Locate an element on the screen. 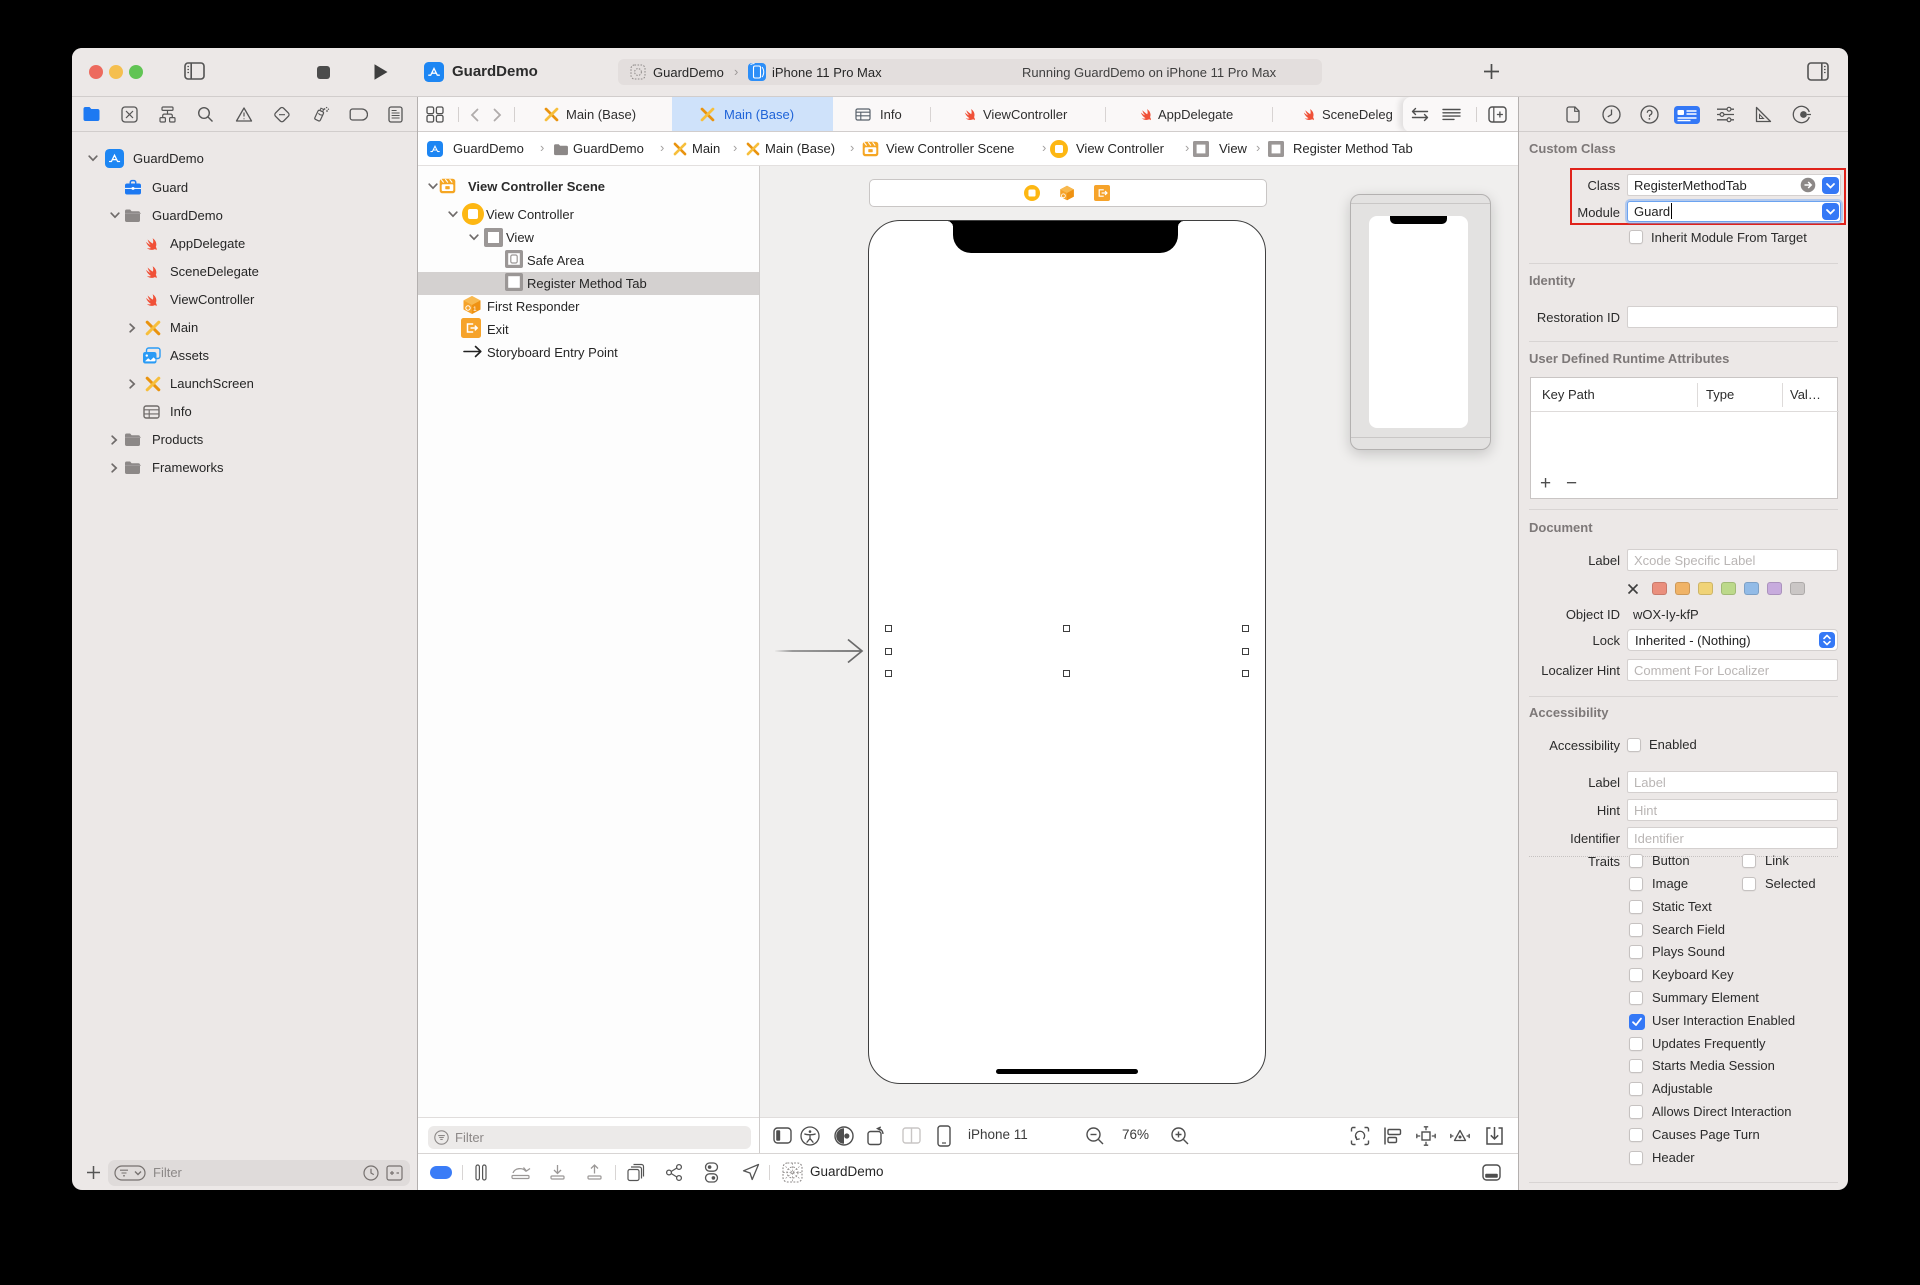  svg-text: 1 is located at coordinates (475, 309).